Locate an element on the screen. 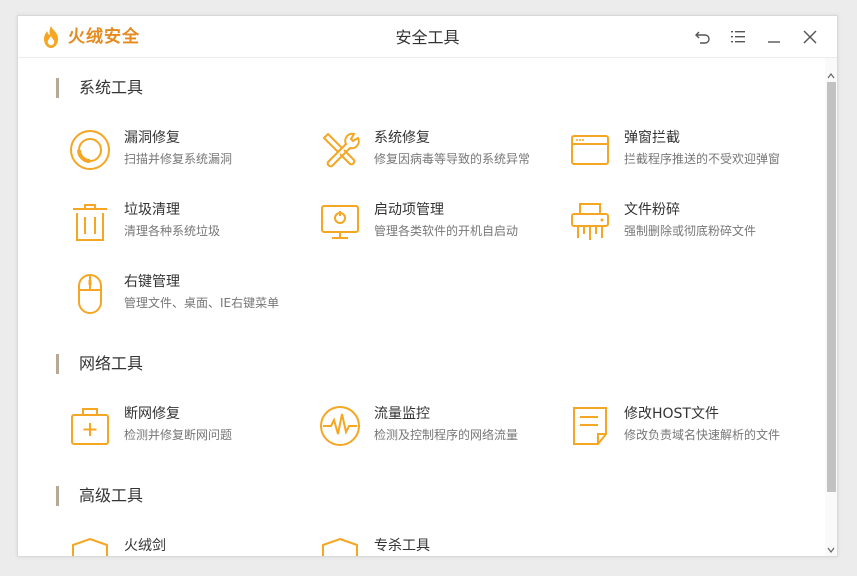  scrollbar-thumb is located at coordinates (831, 287).